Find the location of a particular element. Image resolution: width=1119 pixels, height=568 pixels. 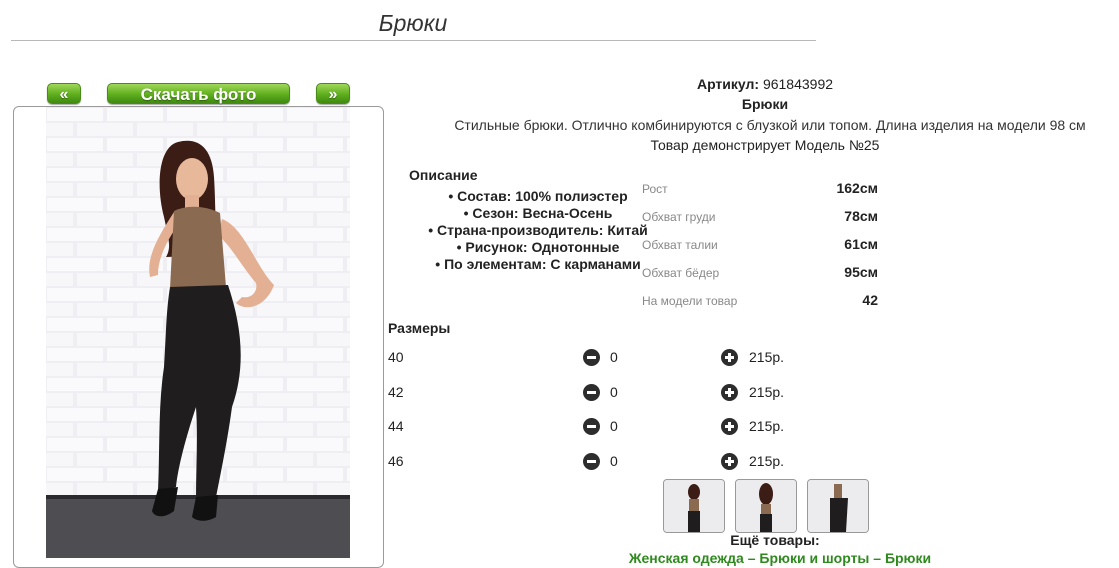

measurement-row: Обхват груди 78см is located at coordinates (762, 220).